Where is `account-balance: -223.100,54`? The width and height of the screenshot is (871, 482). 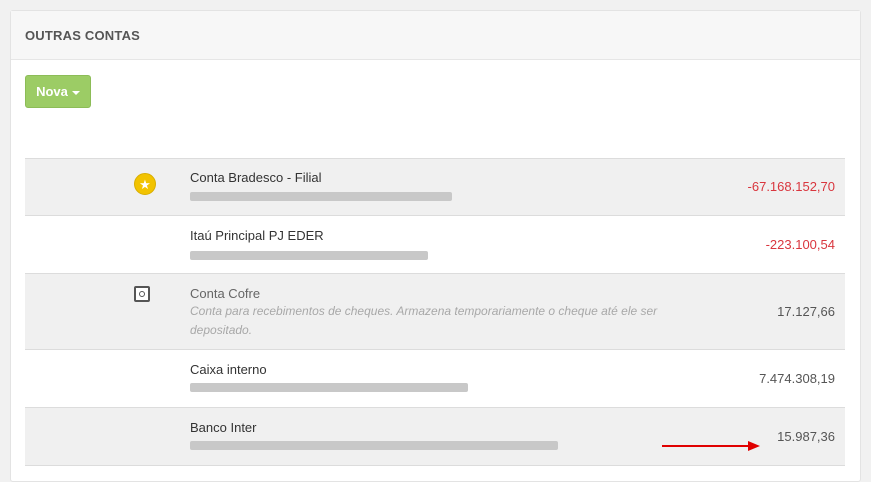 account-balance: -223.100,54 is located at coordinates (800, 244).